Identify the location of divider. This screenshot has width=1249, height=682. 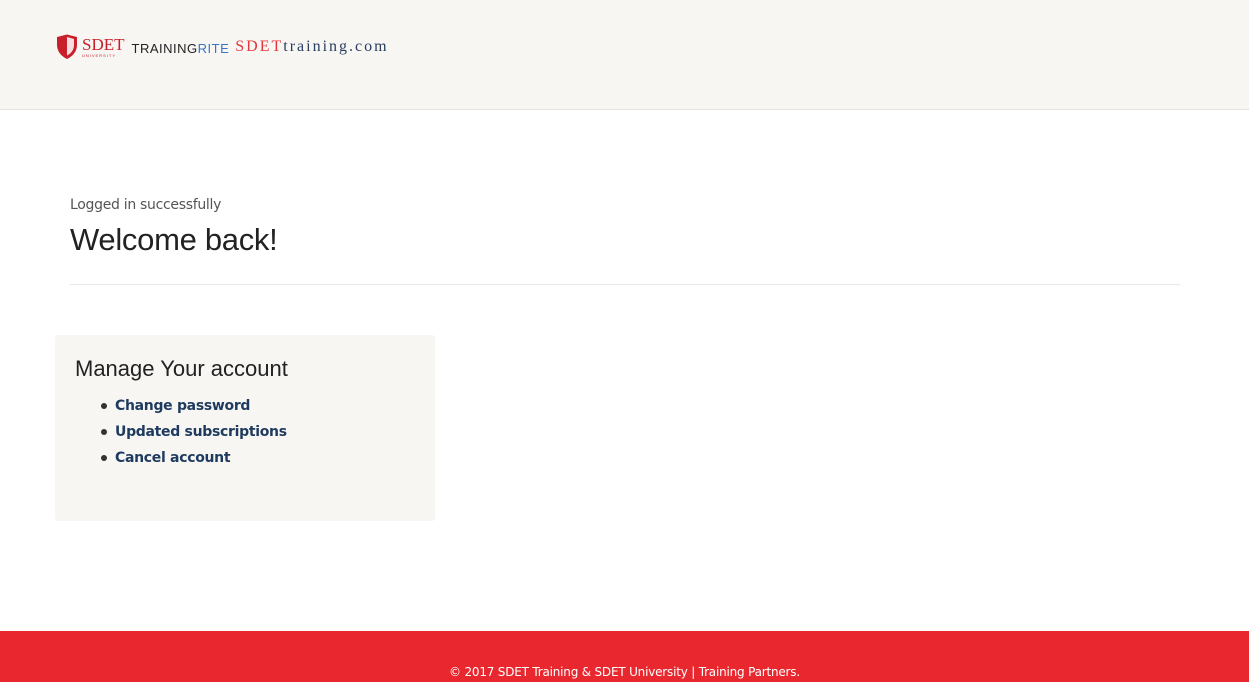
(625, 284).